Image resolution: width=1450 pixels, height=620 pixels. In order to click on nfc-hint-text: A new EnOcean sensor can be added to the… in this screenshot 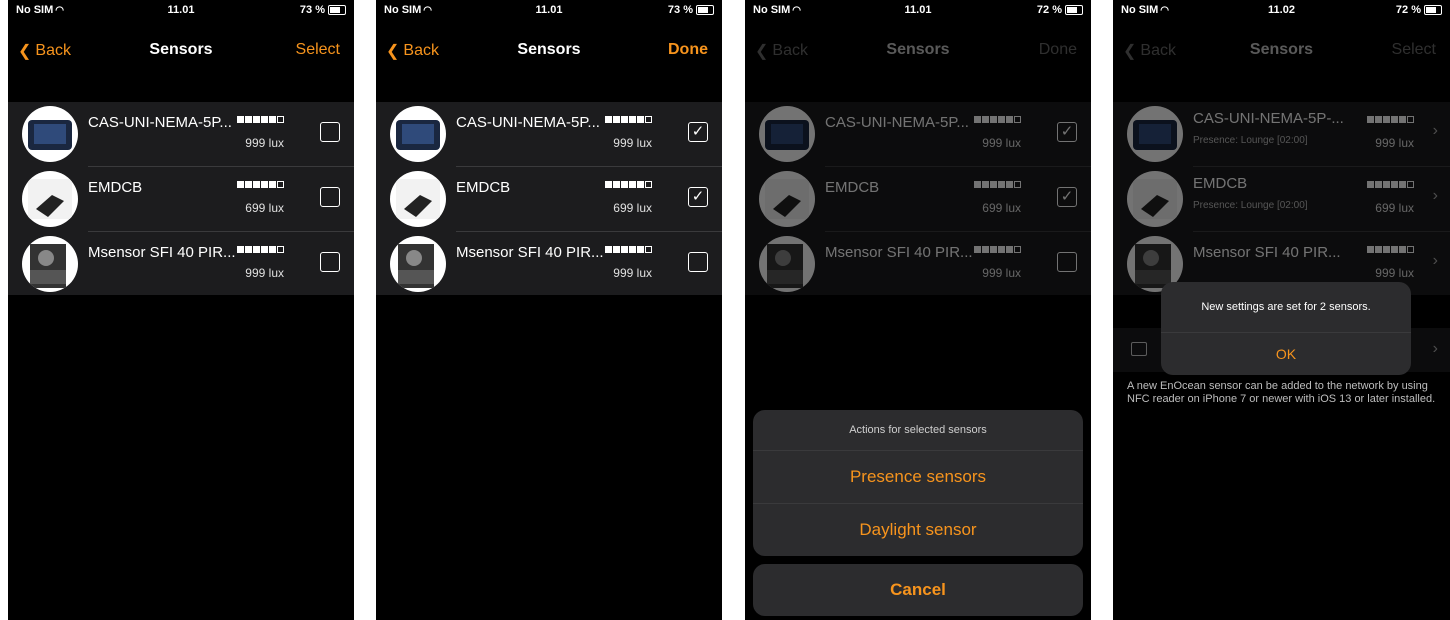, I will do `click(1281, 392)`.